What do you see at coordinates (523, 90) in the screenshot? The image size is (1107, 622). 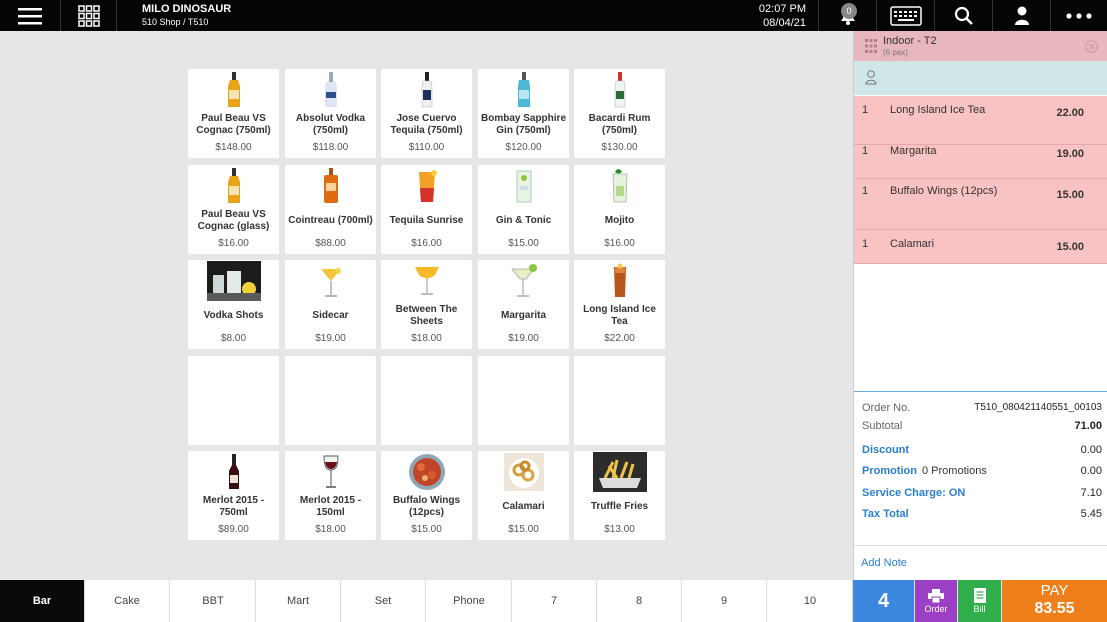 I see `bottle-gin-icon` at bounding box center [523, 90].